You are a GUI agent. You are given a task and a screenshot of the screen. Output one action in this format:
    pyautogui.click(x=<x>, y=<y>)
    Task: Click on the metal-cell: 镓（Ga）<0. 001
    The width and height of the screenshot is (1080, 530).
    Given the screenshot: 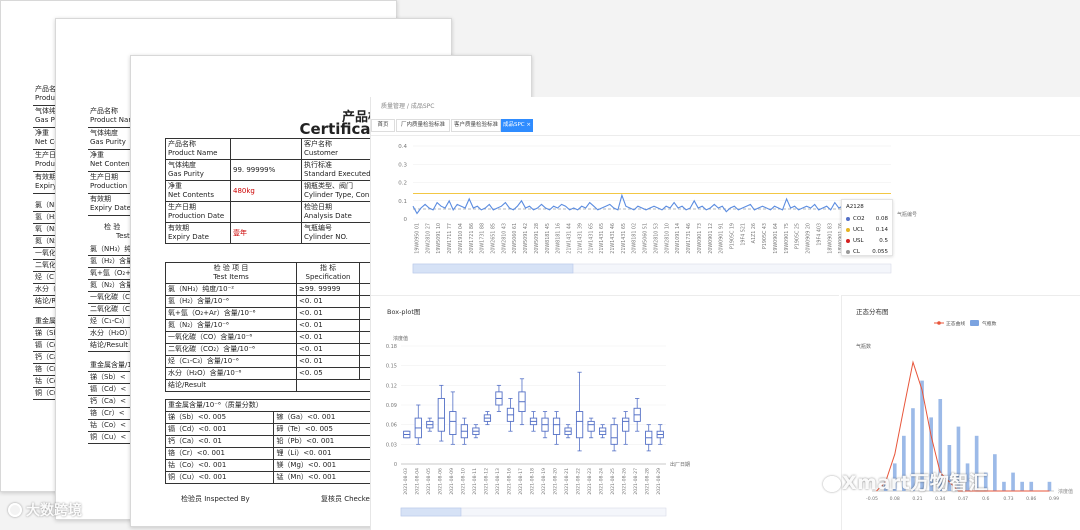 What is the action you would take?
    pyautogui.click(x=329, y=417)
    